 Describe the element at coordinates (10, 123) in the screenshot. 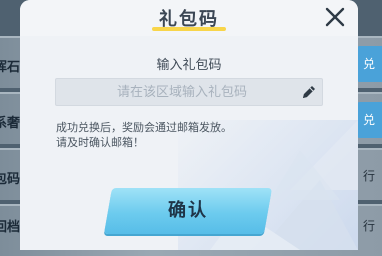

I see `bg-row-label: 系奢` at that location.